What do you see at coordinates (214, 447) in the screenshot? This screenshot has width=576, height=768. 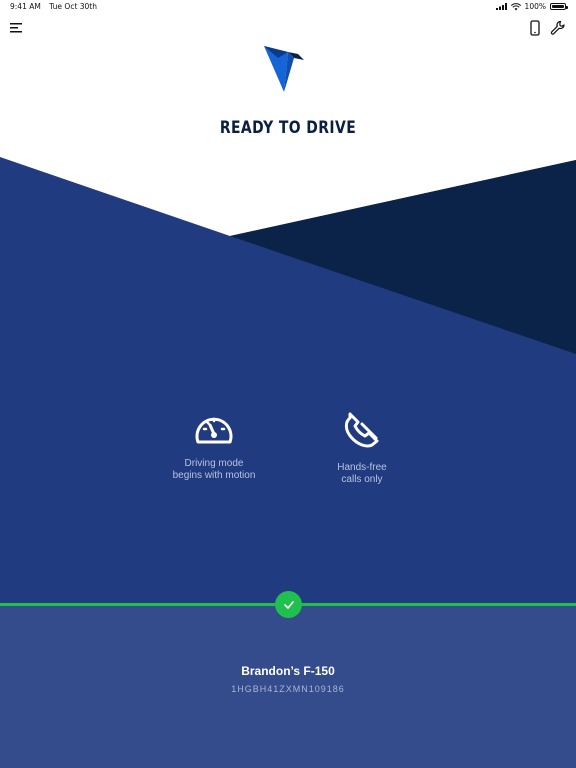 I see `feature-driving-mode: Driving mode begins with motion` at bounding box center [214, 447].